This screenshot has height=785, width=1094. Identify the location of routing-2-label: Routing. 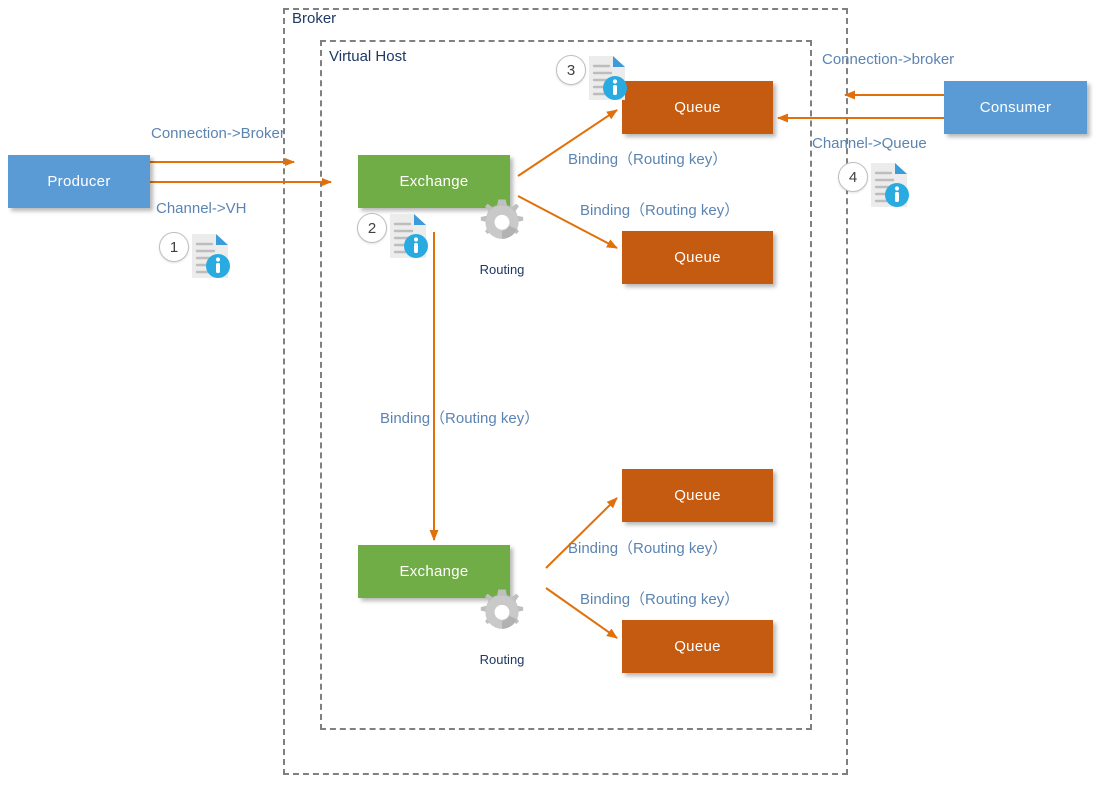
(502, 659).